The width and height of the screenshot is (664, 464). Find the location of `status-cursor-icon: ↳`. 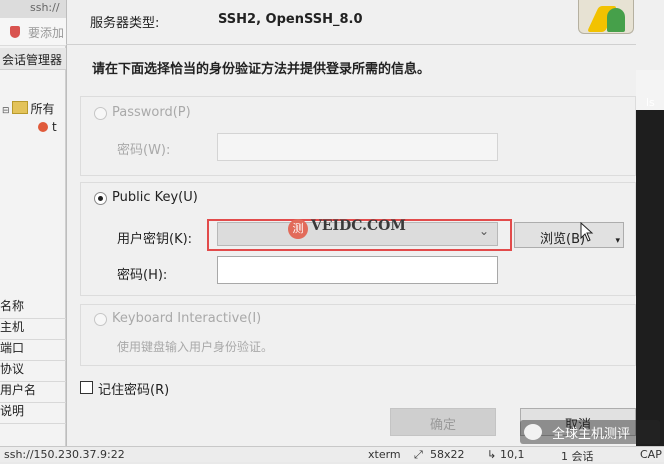

status-cursor-icon: ↳ is located at coordinates (492, 454).